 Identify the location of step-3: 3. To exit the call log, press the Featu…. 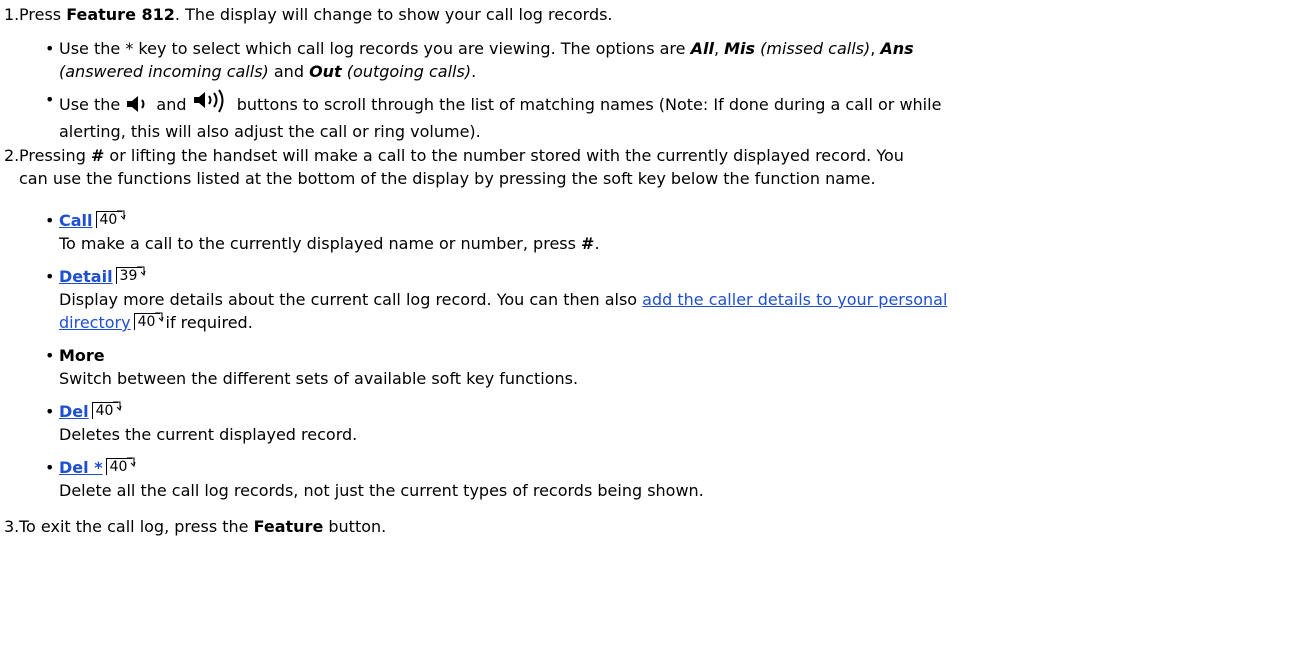
(195, 526).